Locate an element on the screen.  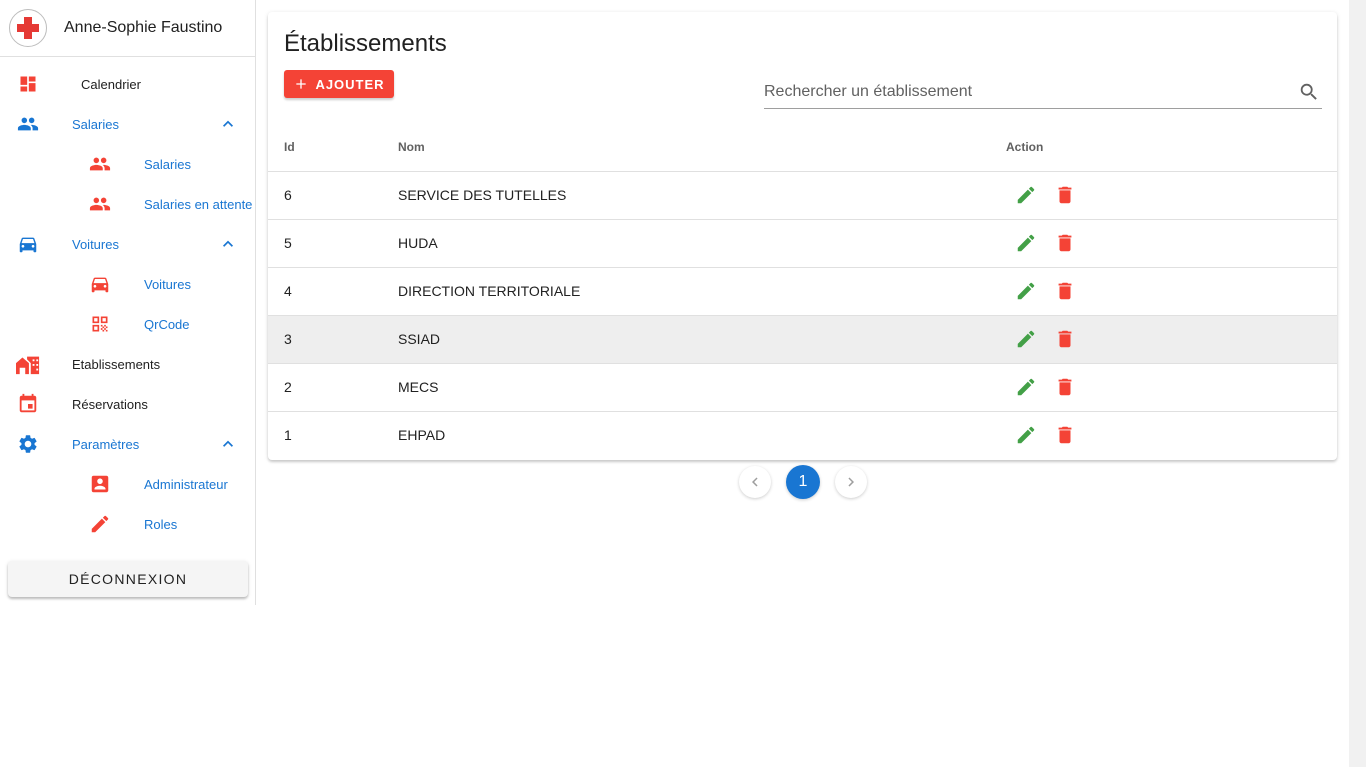
cell-id: 3 is located at coordinates (333, 339).